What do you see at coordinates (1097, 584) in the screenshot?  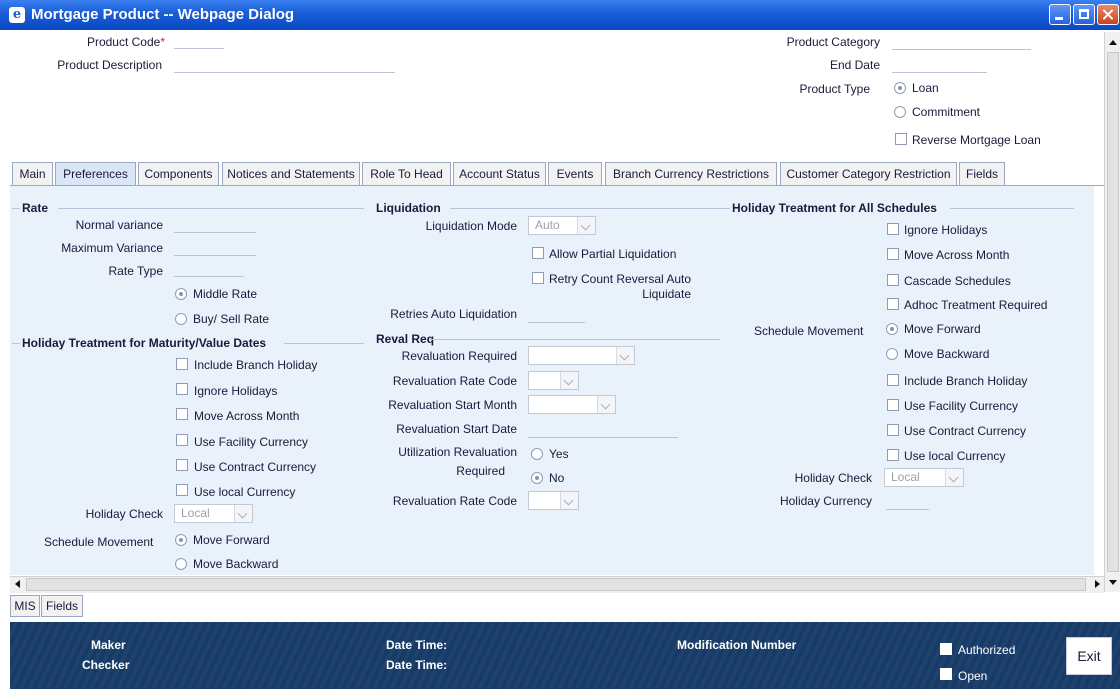 I see `scroll-right-icon` at bounding box center [1097, 584].